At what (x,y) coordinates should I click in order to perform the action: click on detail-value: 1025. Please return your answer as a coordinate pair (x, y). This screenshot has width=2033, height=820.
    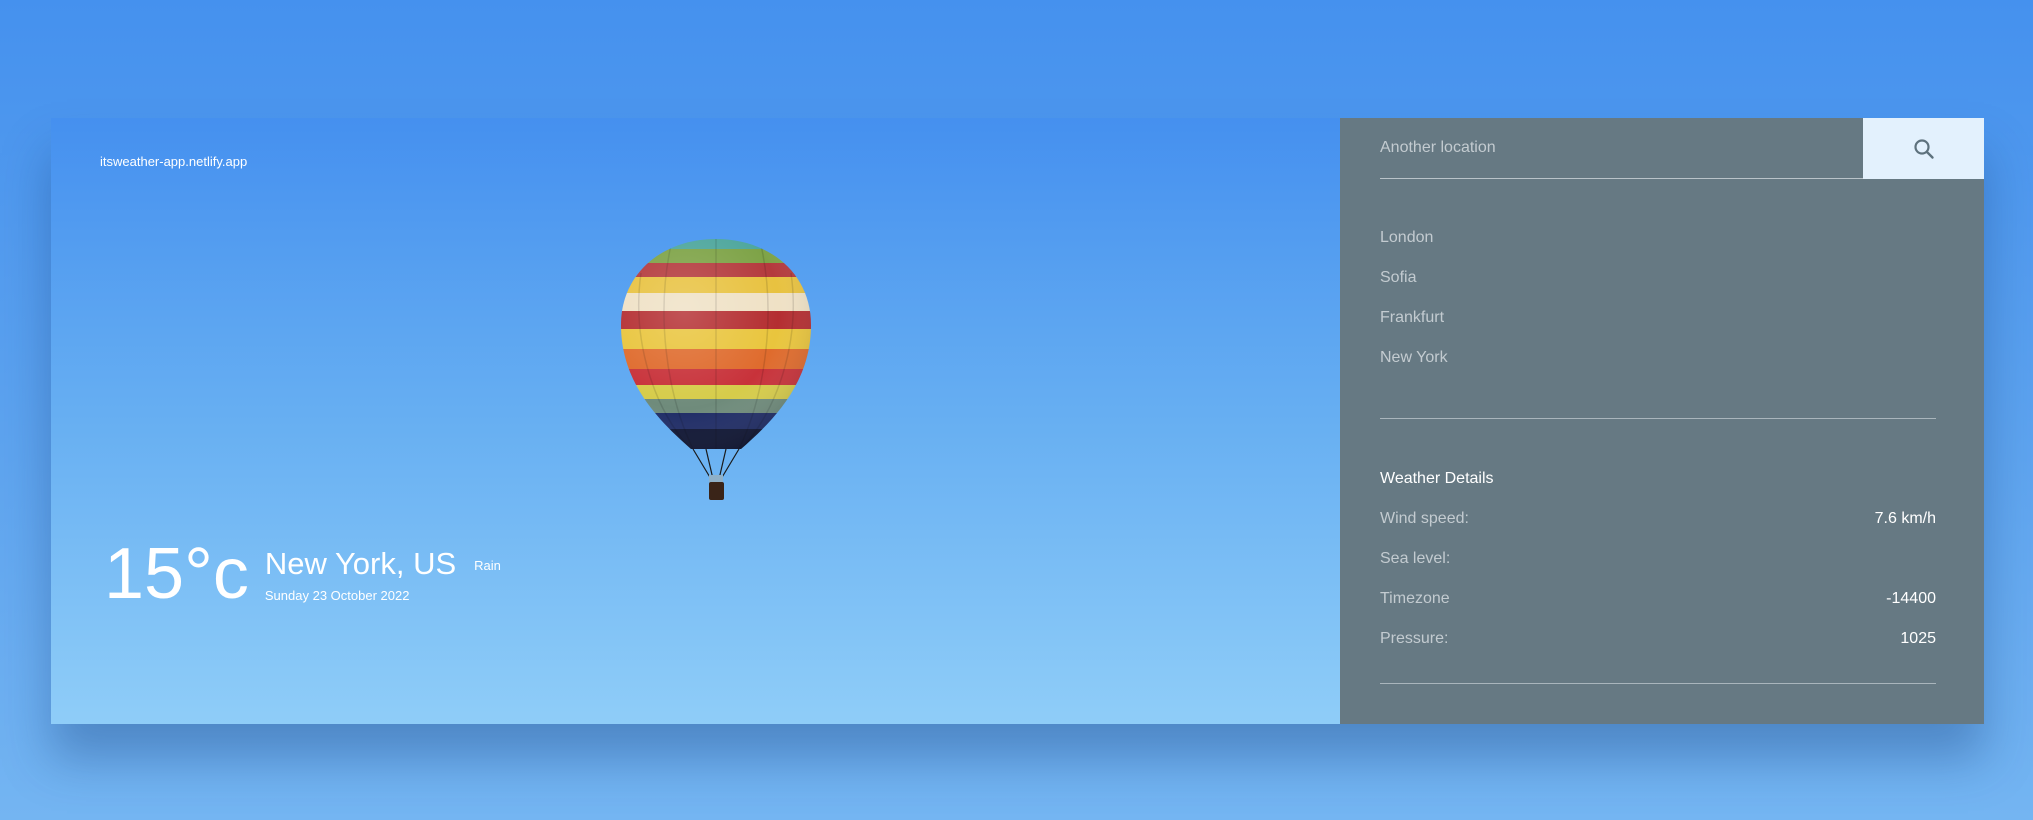
    Looking at the image, I should click on (1918, 638).